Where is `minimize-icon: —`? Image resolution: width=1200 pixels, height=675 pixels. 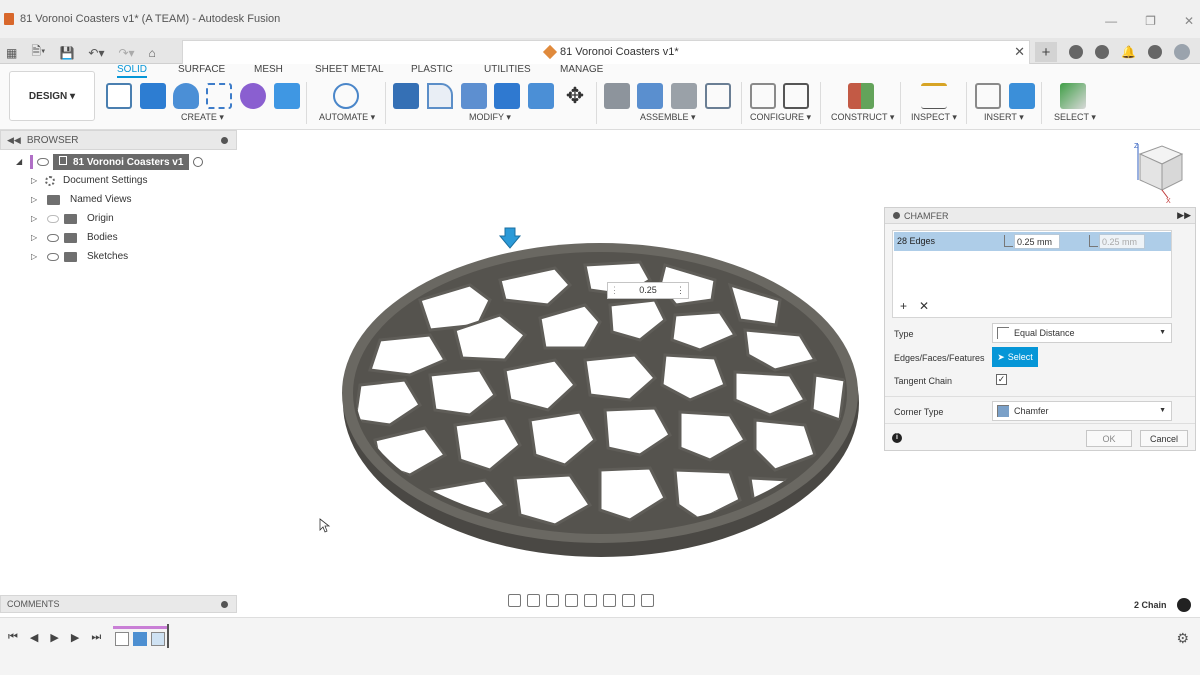 minimize-icon: — is located at coordinates (1111, 21).